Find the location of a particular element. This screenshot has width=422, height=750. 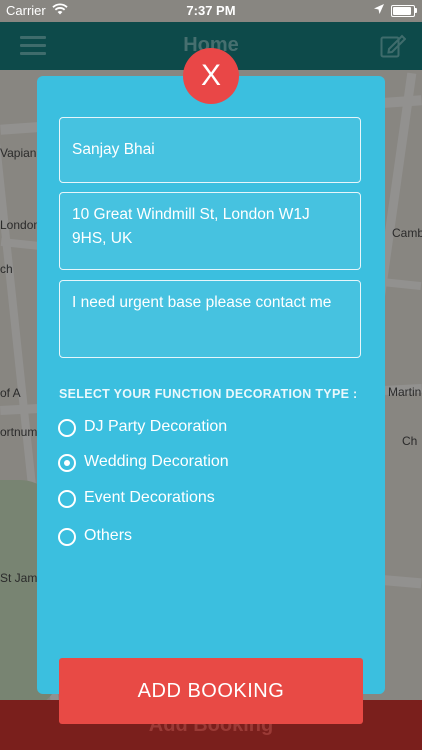

option-label: Wedding Decoration is located at coordinates (156, 461).